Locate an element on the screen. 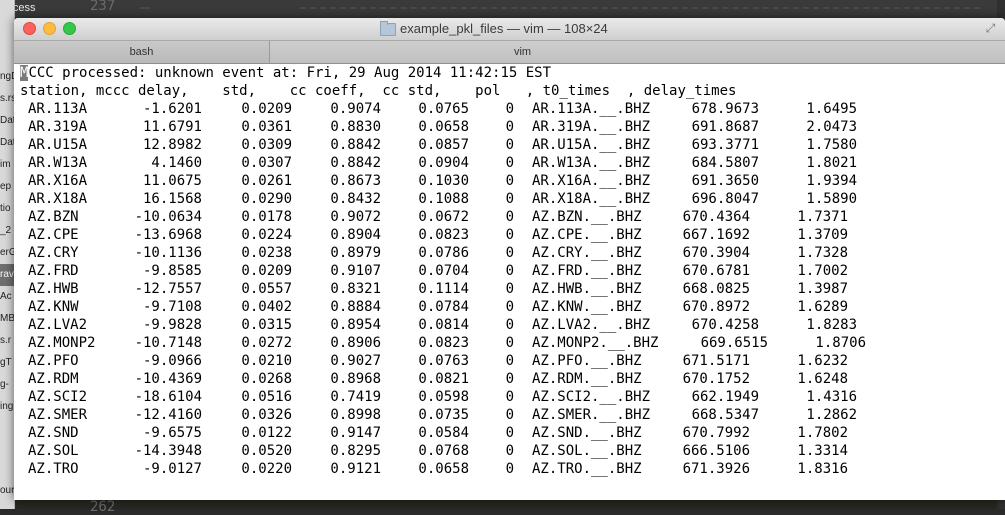 This screenshot has height=515, width=1005. cell-dt: 1.8316 is located at coordinates (822, 469).